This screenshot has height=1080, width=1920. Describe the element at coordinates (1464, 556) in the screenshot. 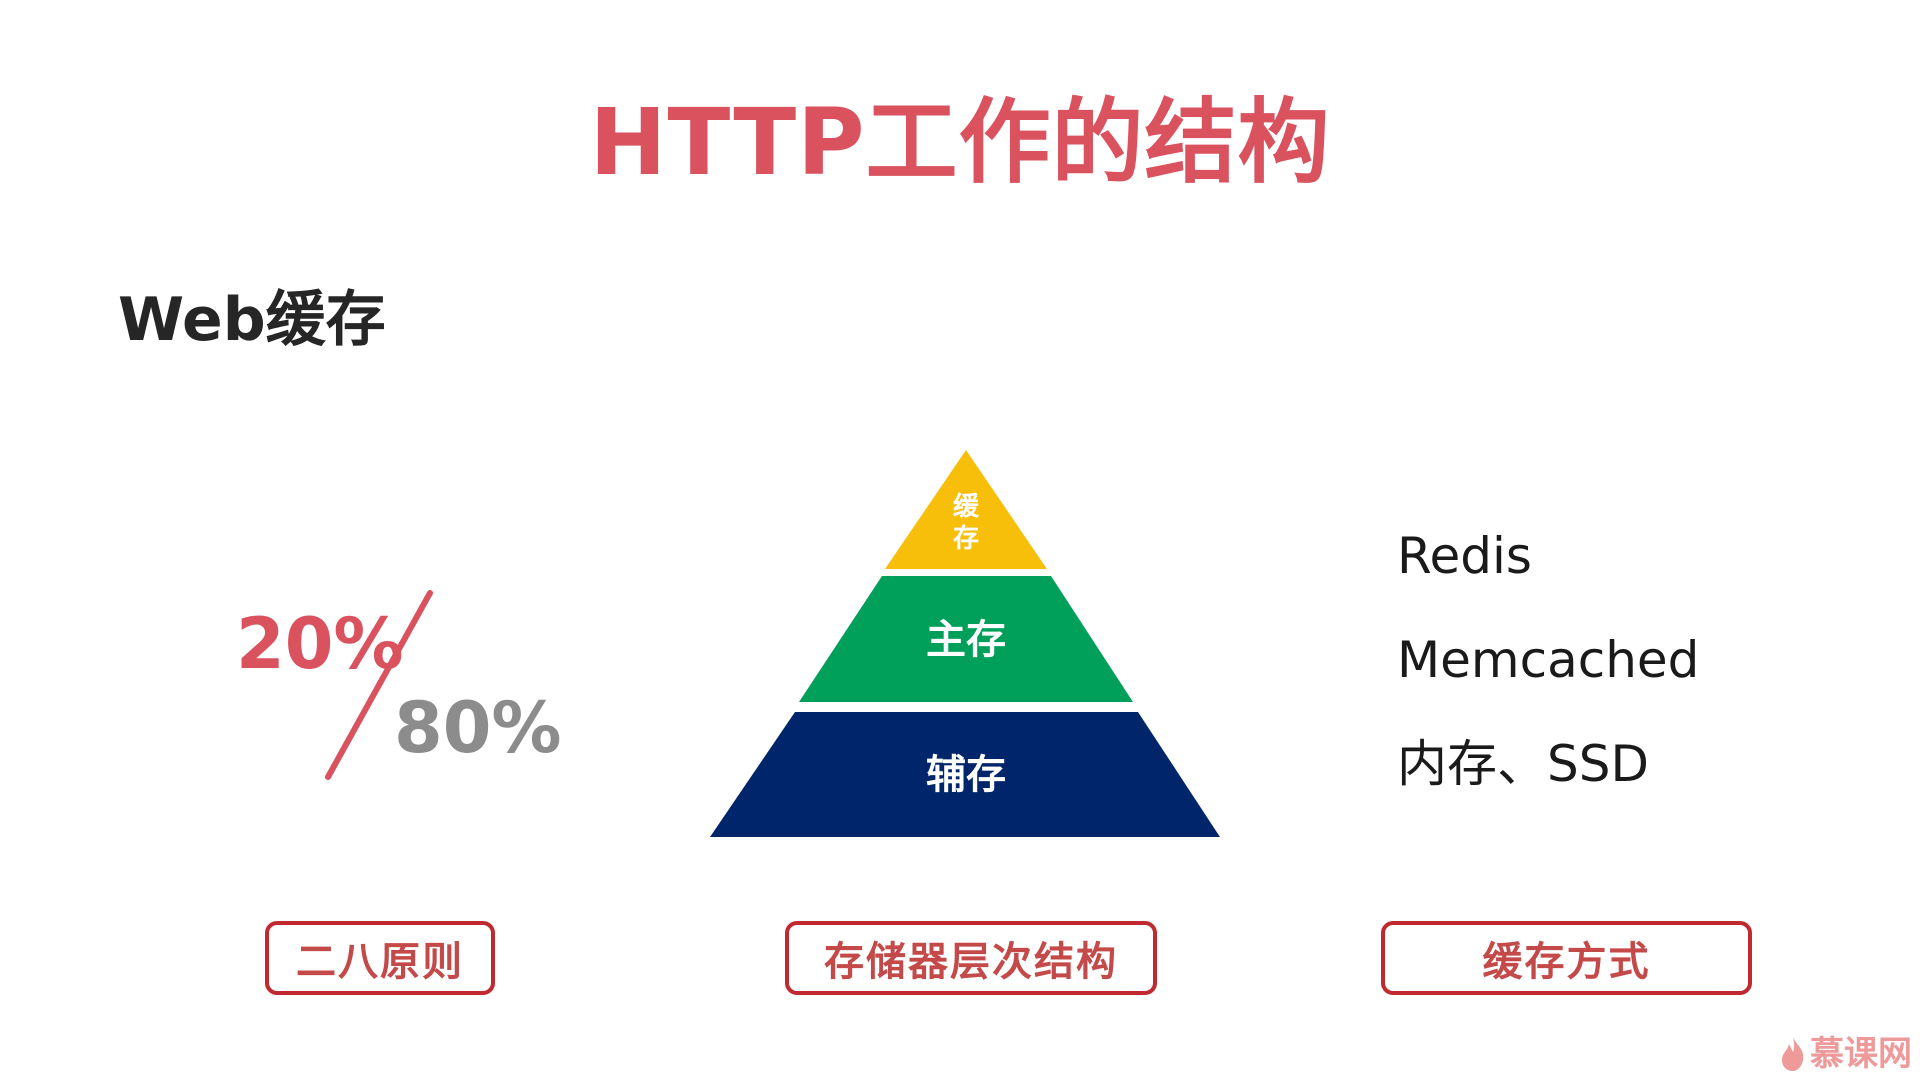

I see `cache-method-item: Redis` at that location.